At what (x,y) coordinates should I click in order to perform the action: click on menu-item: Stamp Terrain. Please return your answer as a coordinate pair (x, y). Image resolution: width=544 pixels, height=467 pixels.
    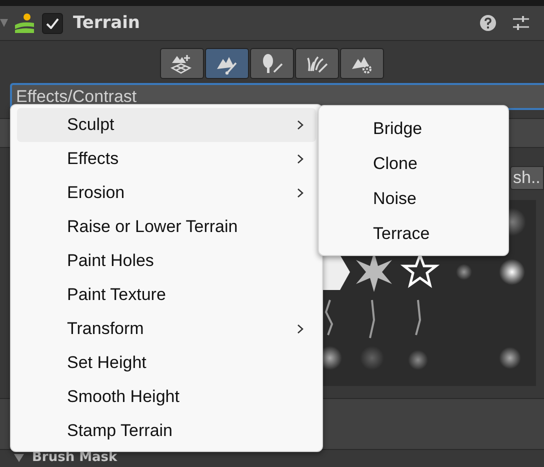
    Looking at the image, I should click on (166, 431).